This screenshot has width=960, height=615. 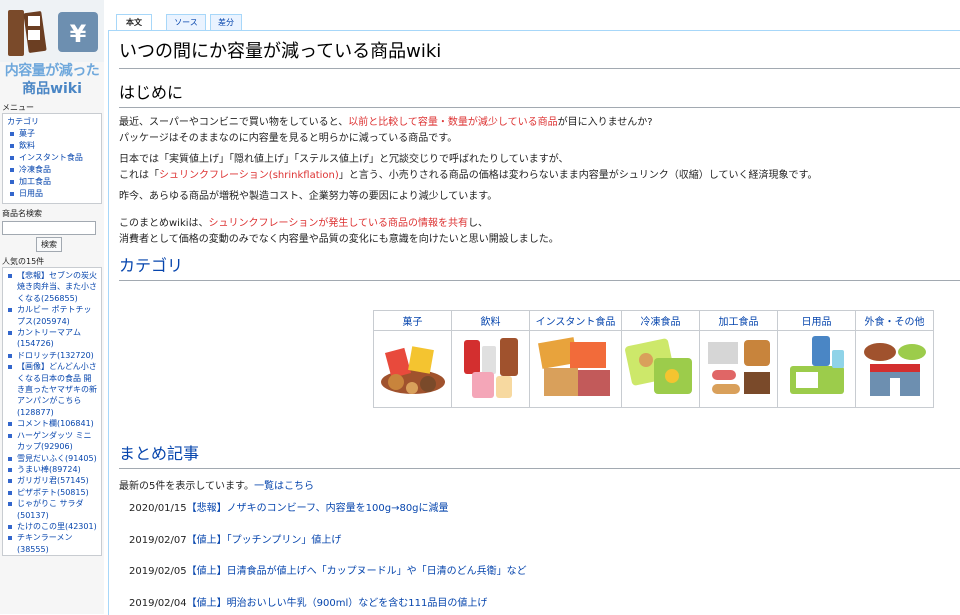 I want to click on category-image-eatout, so click(x=894, y=369).